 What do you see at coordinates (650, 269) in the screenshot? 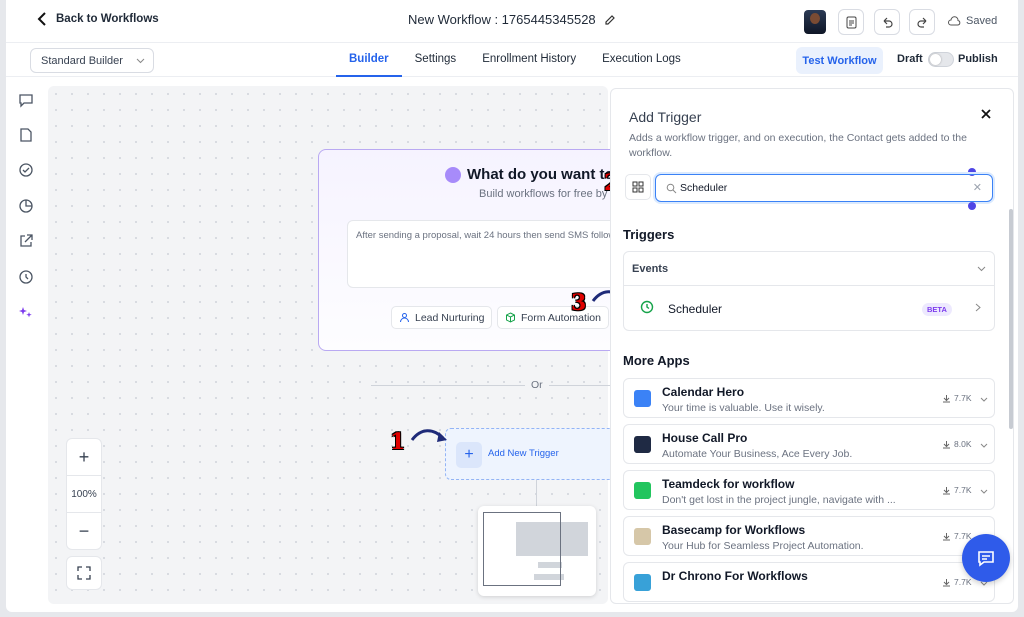
I see `events-label: Events` at bounding box center [650, 269].